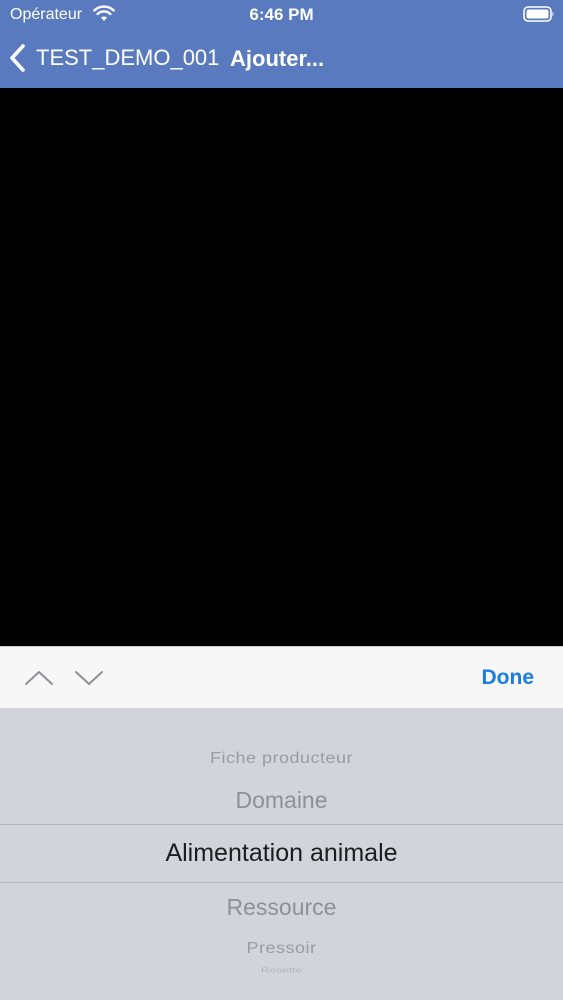 The height and width of the screenshot is (1000, 563). What do you see at coordinates (39, 678) in the screenshot?
I see `chevron-up-icon` at bounding box center [39, 678].